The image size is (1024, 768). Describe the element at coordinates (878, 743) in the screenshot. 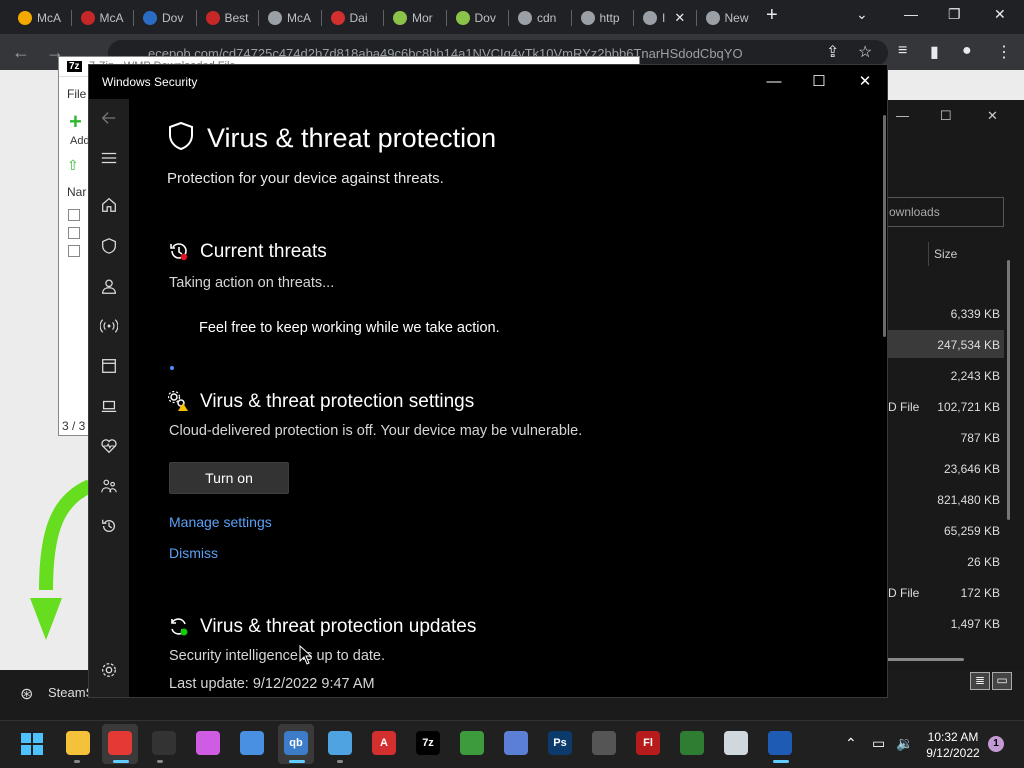

I see `network-tray-icon: ▭` at that location.